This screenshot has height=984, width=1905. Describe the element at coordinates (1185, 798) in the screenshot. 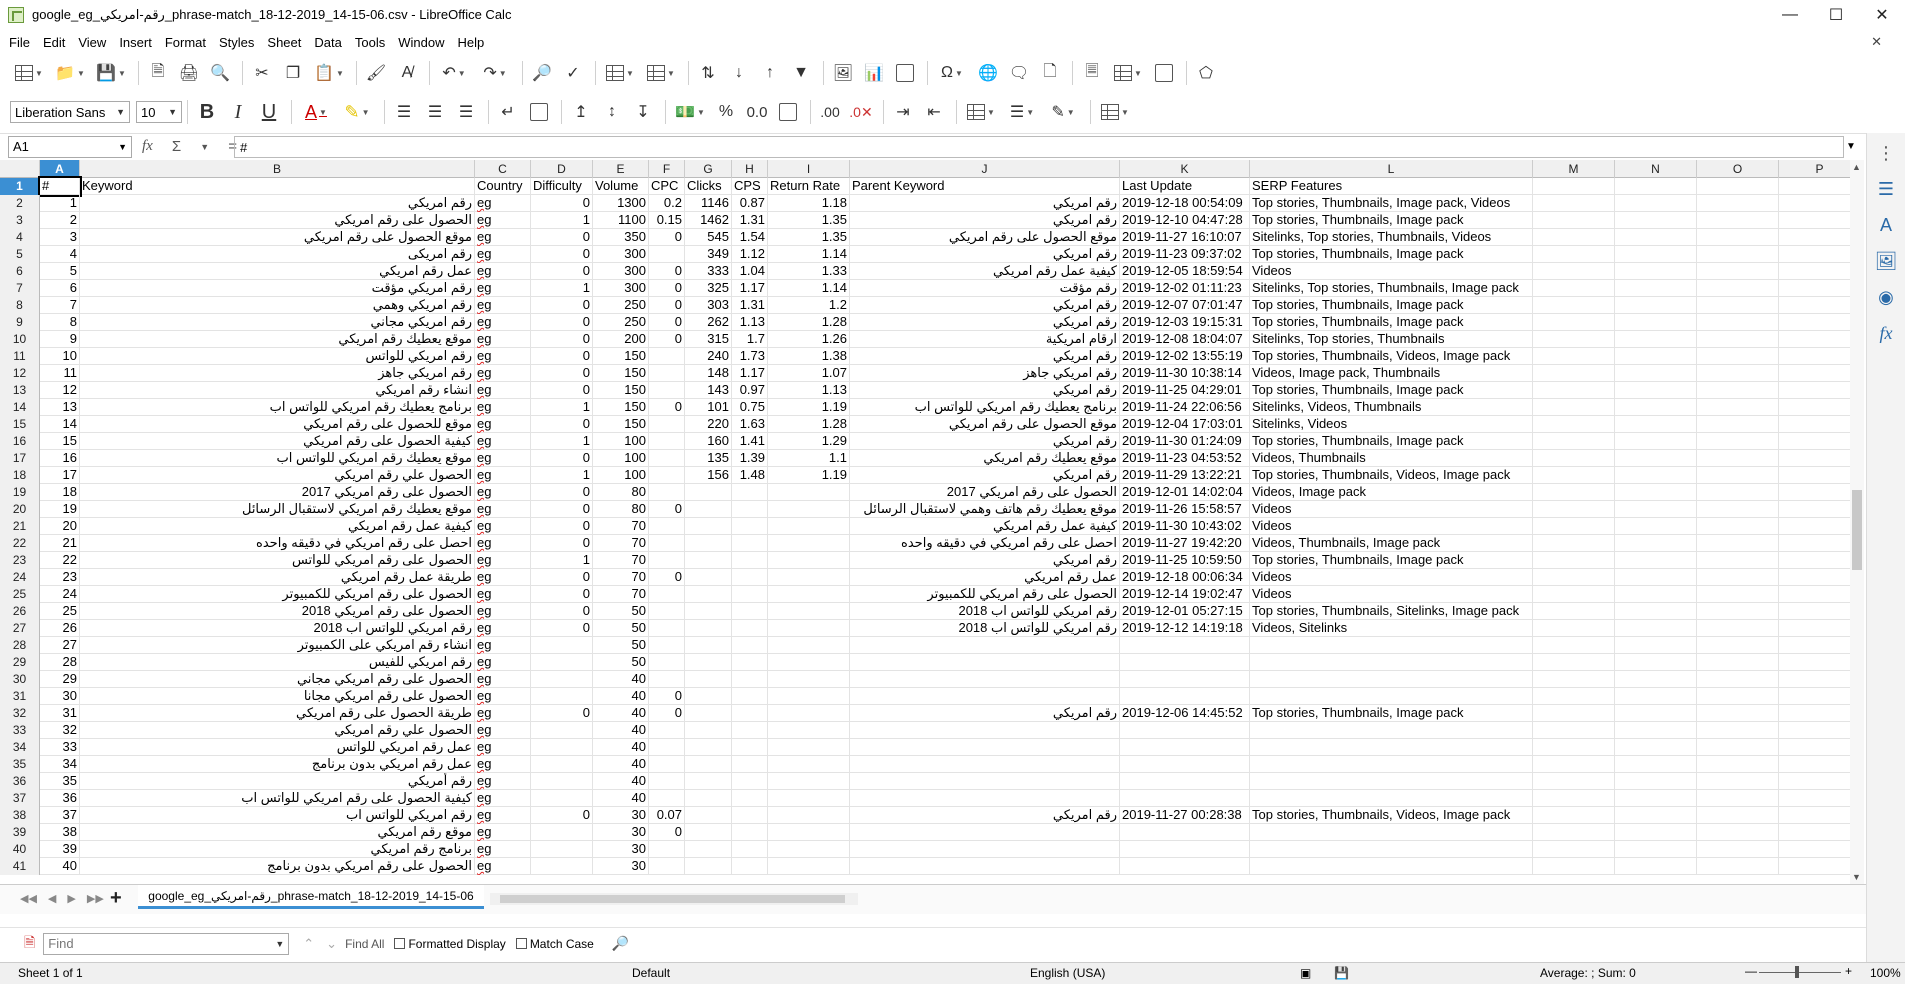

I see `cell-k37` at that location.